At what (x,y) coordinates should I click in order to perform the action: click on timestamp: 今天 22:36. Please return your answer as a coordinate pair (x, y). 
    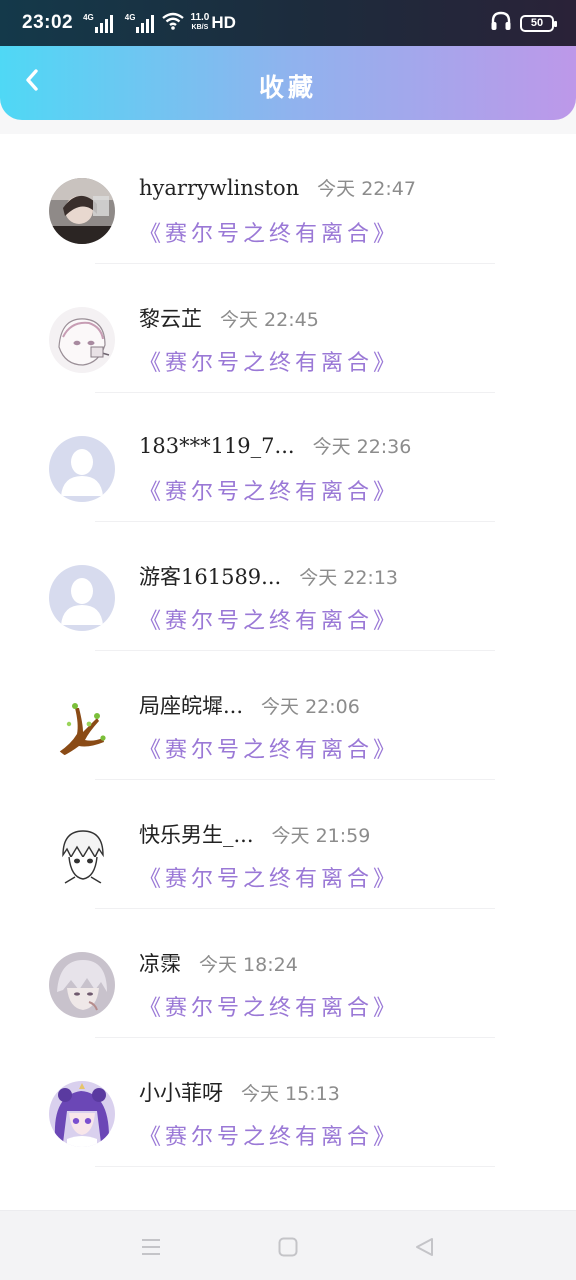
    Looking at the image, I should click on (362, 447).